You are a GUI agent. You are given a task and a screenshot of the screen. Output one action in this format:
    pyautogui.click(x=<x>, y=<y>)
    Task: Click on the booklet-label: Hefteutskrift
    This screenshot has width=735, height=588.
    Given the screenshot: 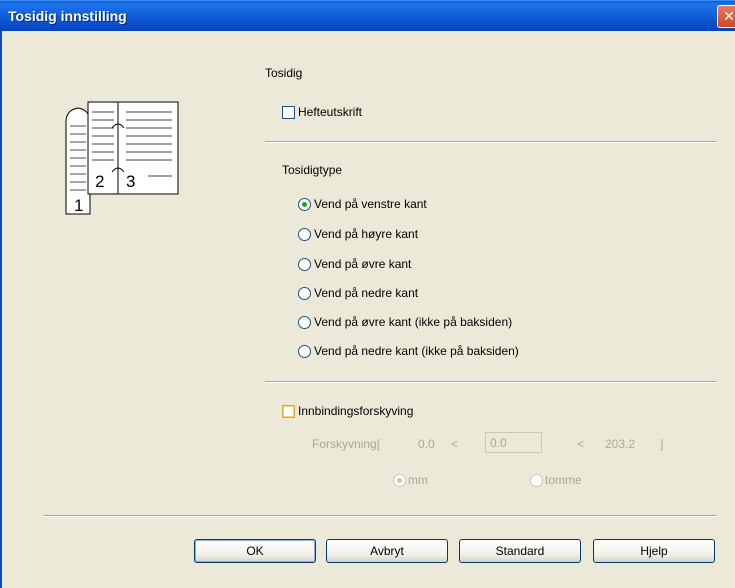 What is the action you would take?
    pyautogui.click(x=330, y=112)
    